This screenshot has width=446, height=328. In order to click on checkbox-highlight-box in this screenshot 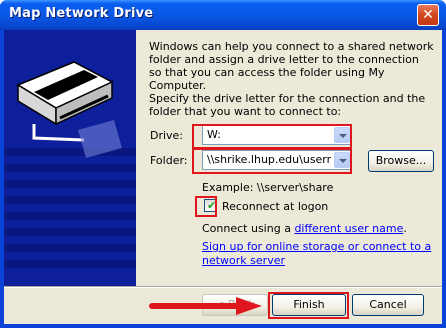, I will do `click(206, 206)`.